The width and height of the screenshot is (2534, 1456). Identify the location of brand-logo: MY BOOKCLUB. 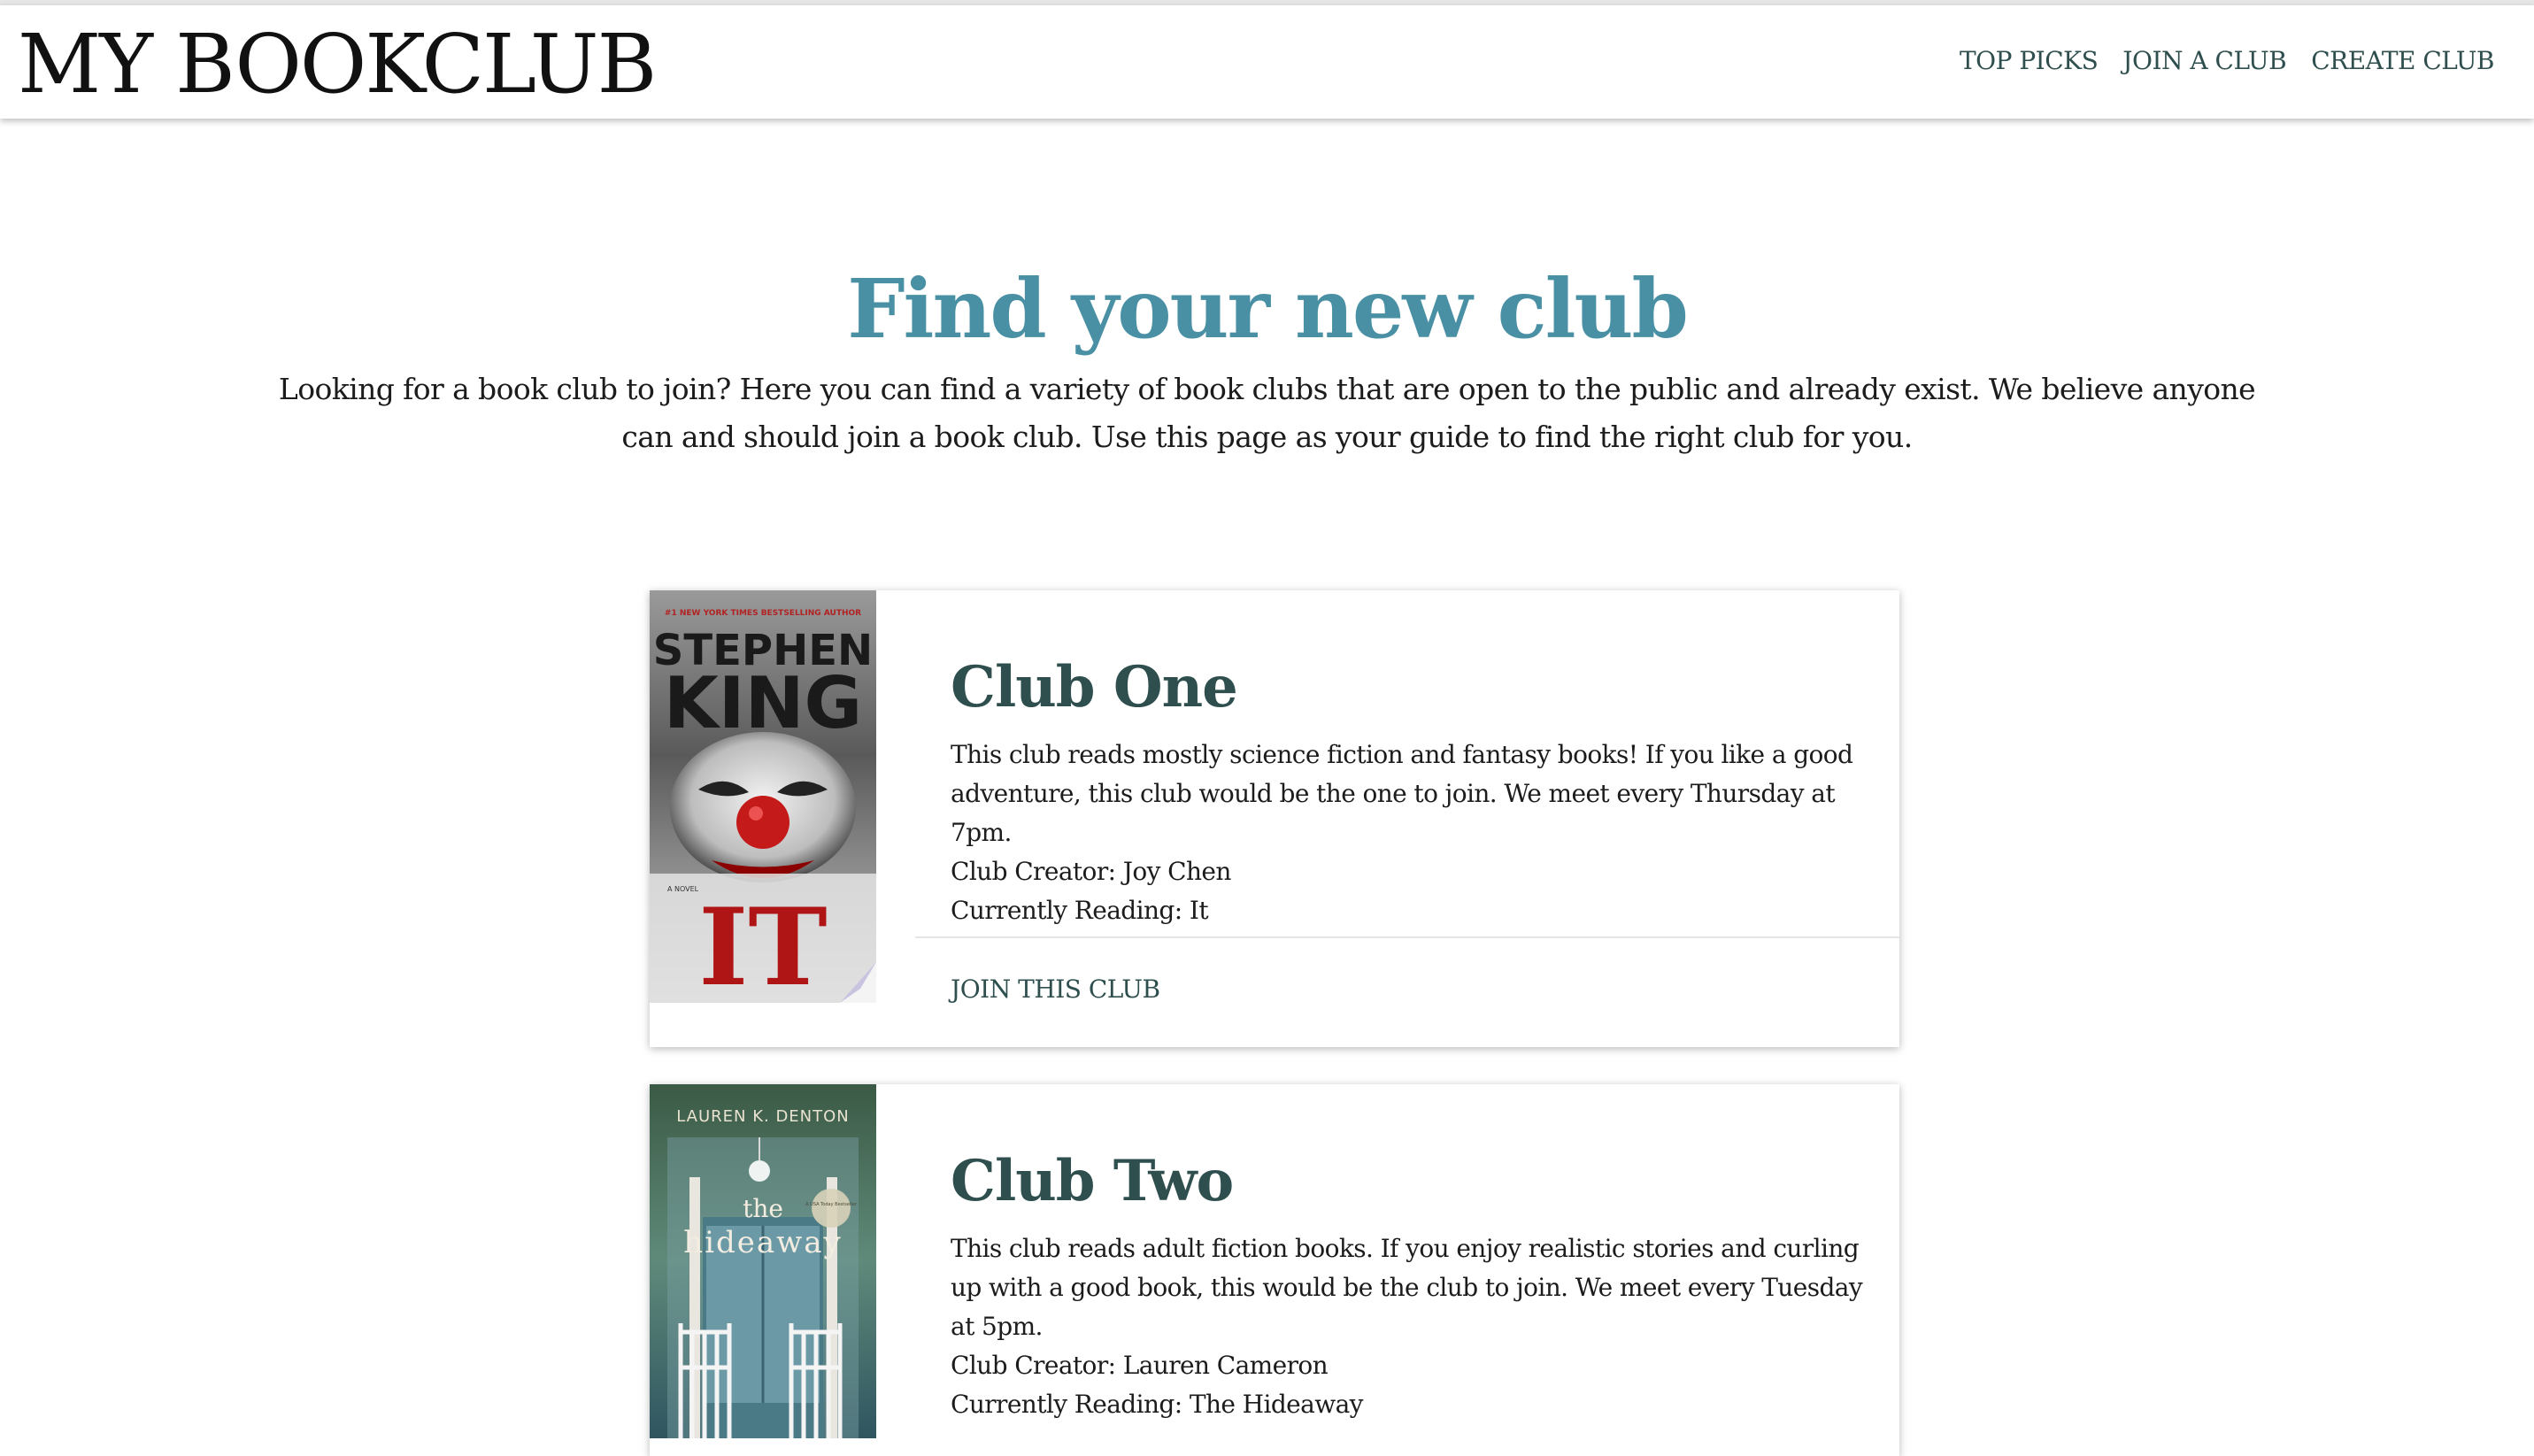
(337, 64).